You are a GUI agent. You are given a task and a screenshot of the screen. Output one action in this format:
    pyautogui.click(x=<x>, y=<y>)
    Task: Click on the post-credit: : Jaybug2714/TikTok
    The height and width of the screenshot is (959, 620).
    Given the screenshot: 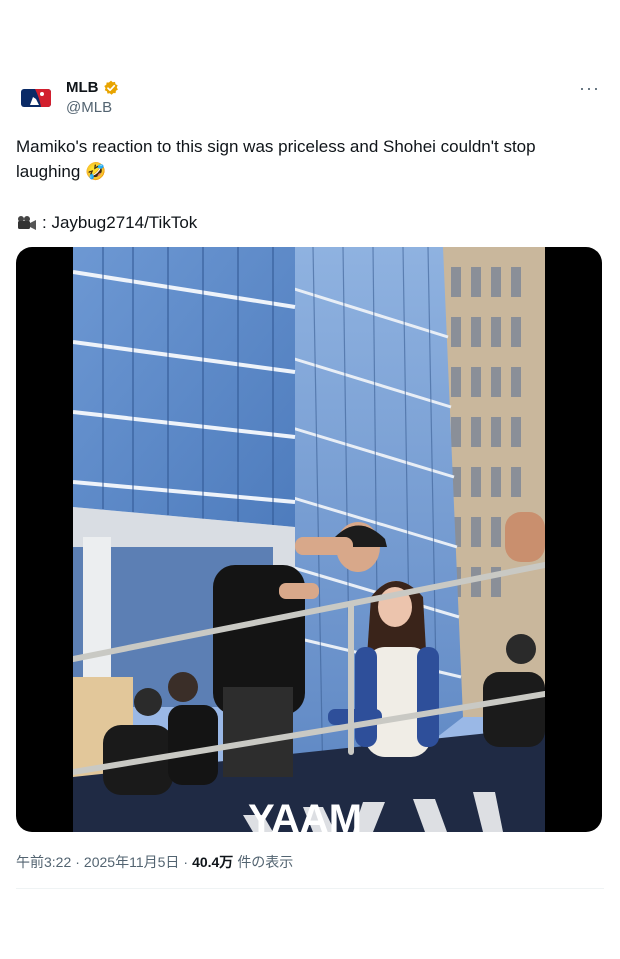 What is the action you would take?
    pyautogui.click(x=106, y=222)
    